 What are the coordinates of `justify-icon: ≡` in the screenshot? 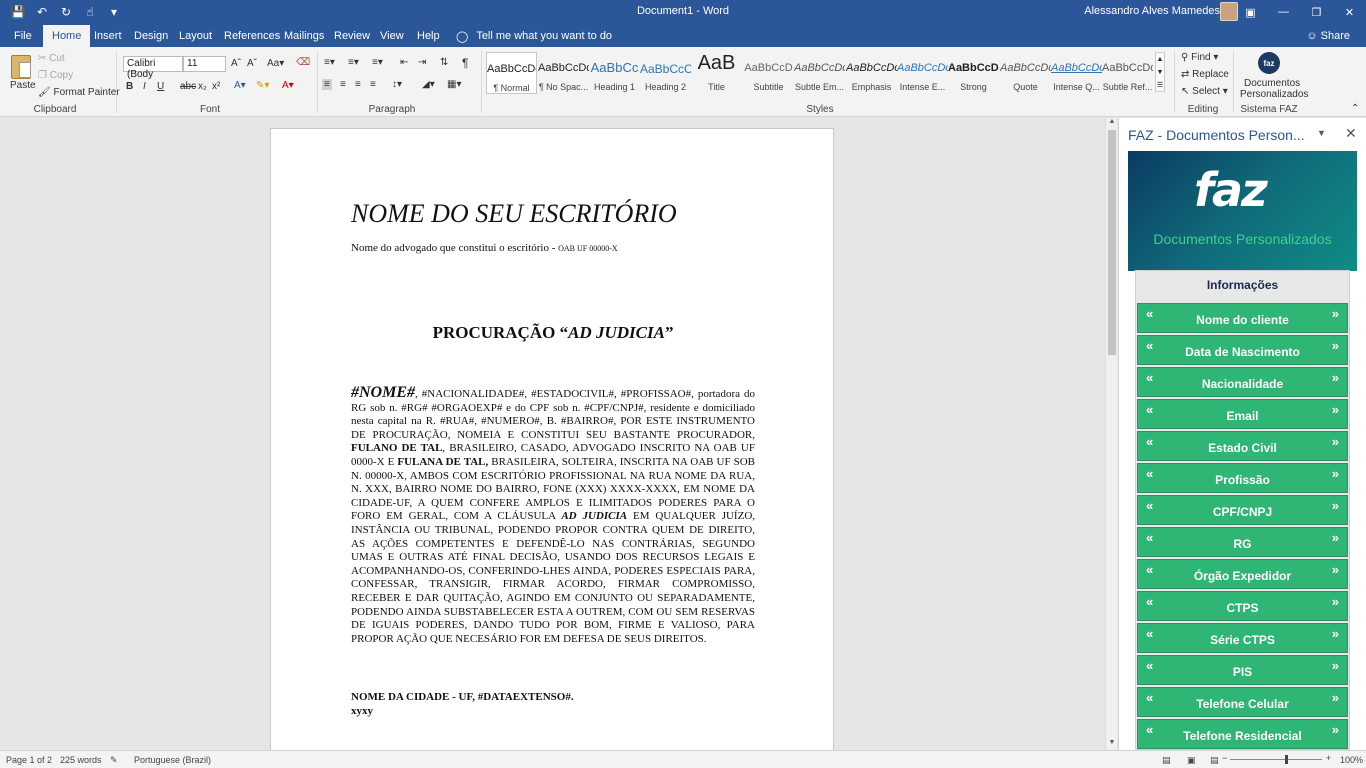 It's located at (373, 84).